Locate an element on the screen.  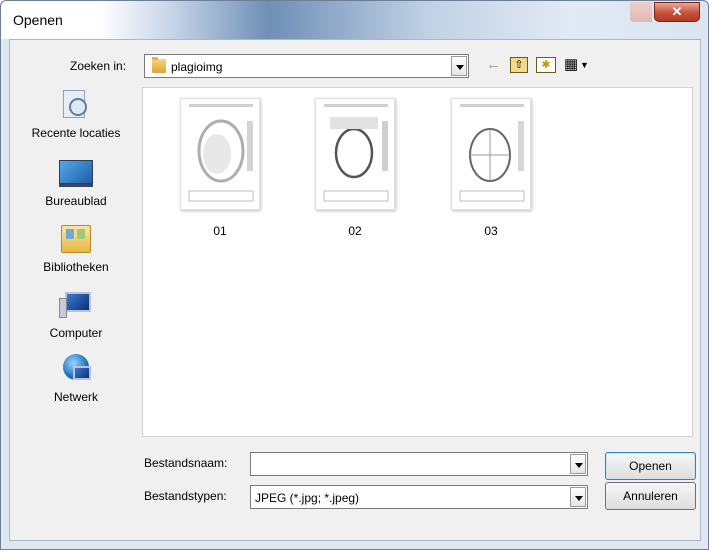
filename-input is located at coordinates (410, 464).